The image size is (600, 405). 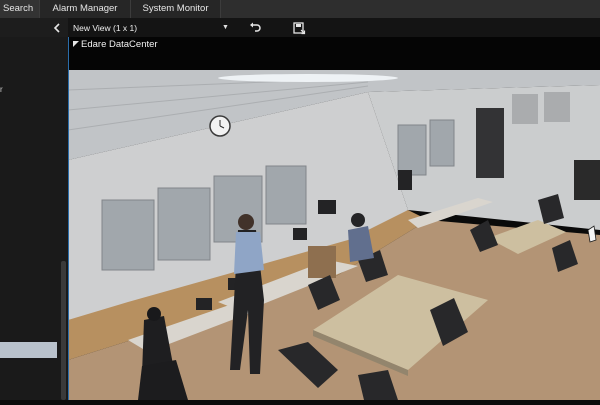 I want to click on tab-search: Search, so click(x=20, y=9).